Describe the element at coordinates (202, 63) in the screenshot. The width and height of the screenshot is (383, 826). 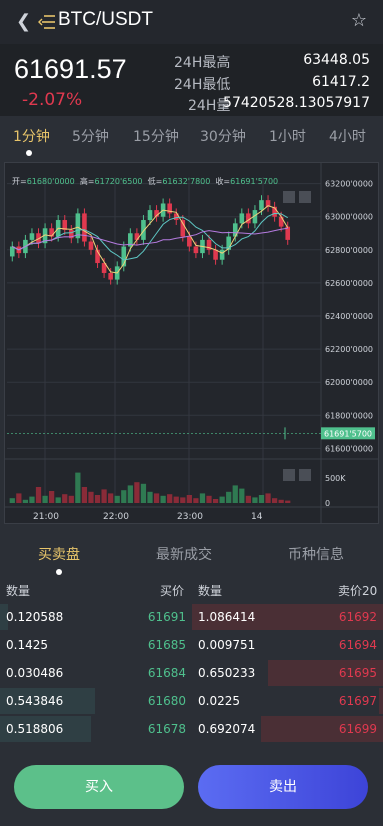
I see `stat-high-label: 24H最高` at that location.